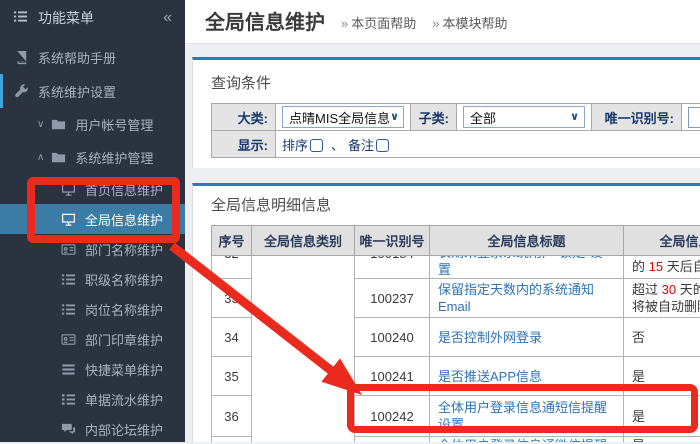 The height and width of the screenshot is (444, 700). I want to click on column-header: 唯一识别号, so click(392, 241).